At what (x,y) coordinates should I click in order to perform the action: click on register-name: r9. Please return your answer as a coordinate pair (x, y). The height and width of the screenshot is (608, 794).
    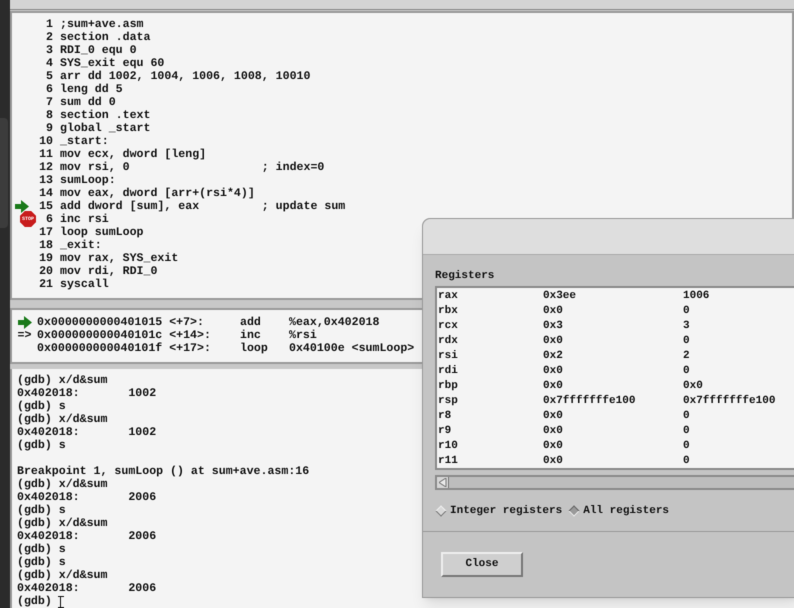
    Looking at the image, I should click on (445, 431).